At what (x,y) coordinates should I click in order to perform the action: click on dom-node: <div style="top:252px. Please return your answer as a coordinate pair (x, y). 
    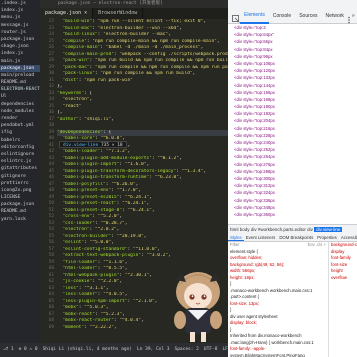
    Looking at the image, I should click on (292, 149).